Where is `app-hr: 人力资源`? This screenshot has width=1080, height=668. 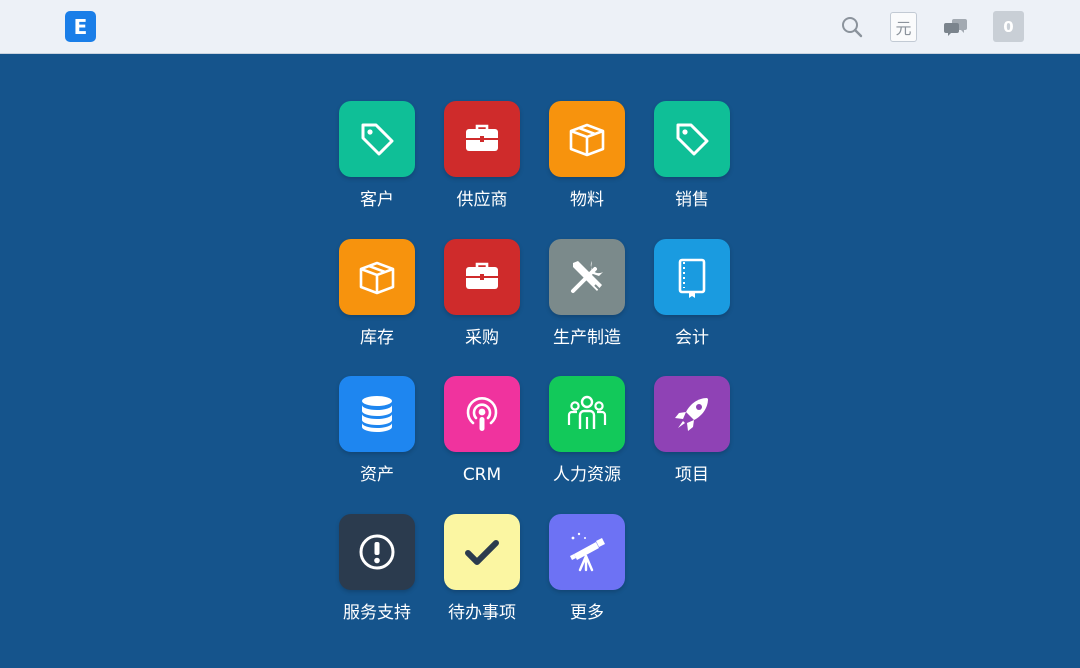 app-hr: 人力资源 is located at coordinates (587, 438).